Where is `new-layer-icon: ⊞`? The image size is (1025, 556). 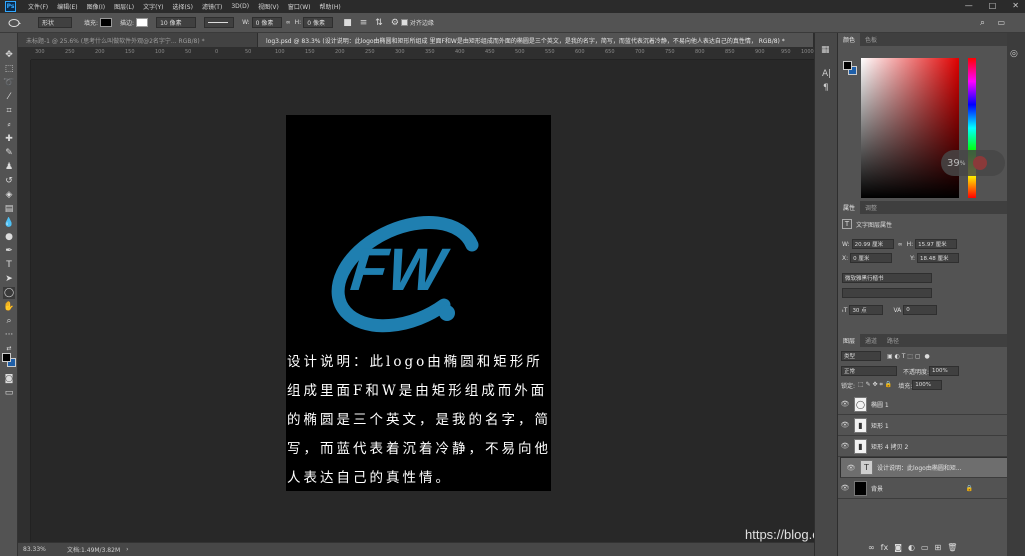
new-layer-icon: ⊞ is located at coordinates (938, 547).